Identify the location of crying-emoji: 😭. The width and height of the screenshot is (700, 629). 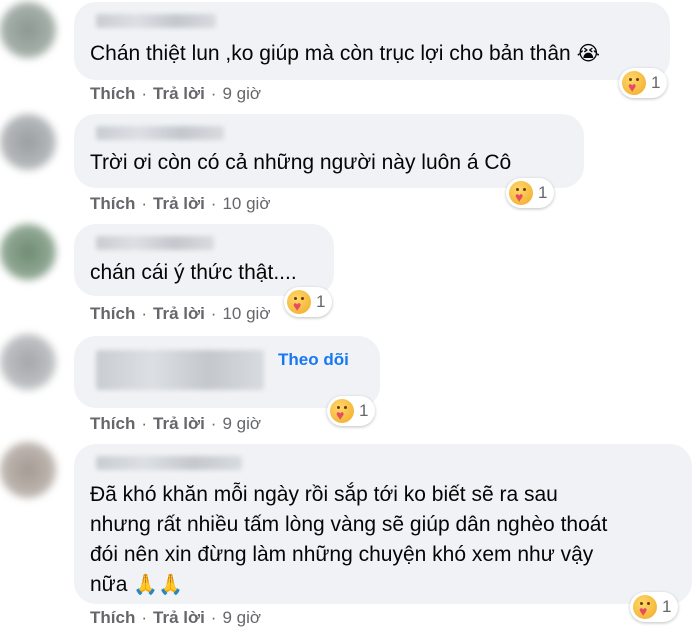
(588, 54).